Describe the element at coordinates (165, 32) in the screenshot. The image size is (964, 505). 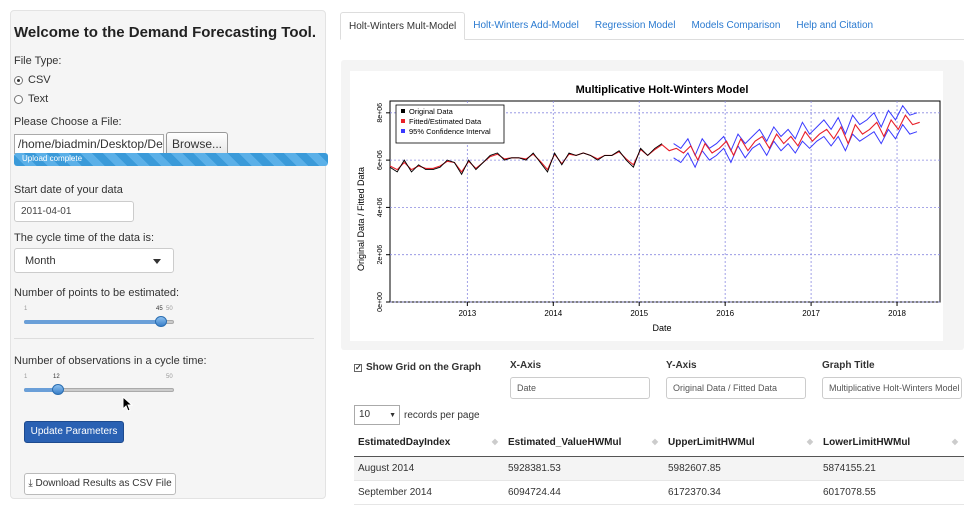
I see `app-title: Welcome to the Demand Forecasting Tool.` at that location.